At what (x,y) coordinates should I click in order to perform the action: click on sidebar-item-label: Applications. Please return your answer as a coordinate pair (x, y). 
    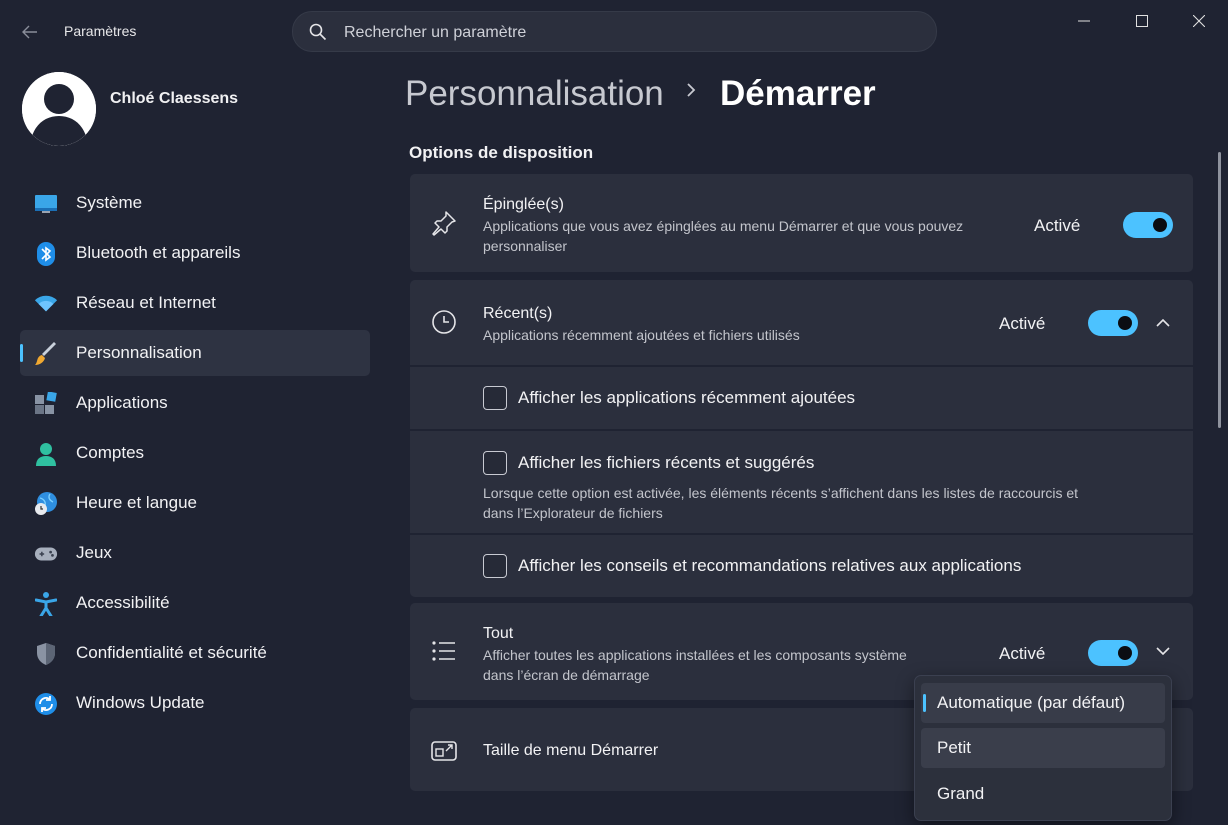
    Looking at the image, I should click on (122, 402).